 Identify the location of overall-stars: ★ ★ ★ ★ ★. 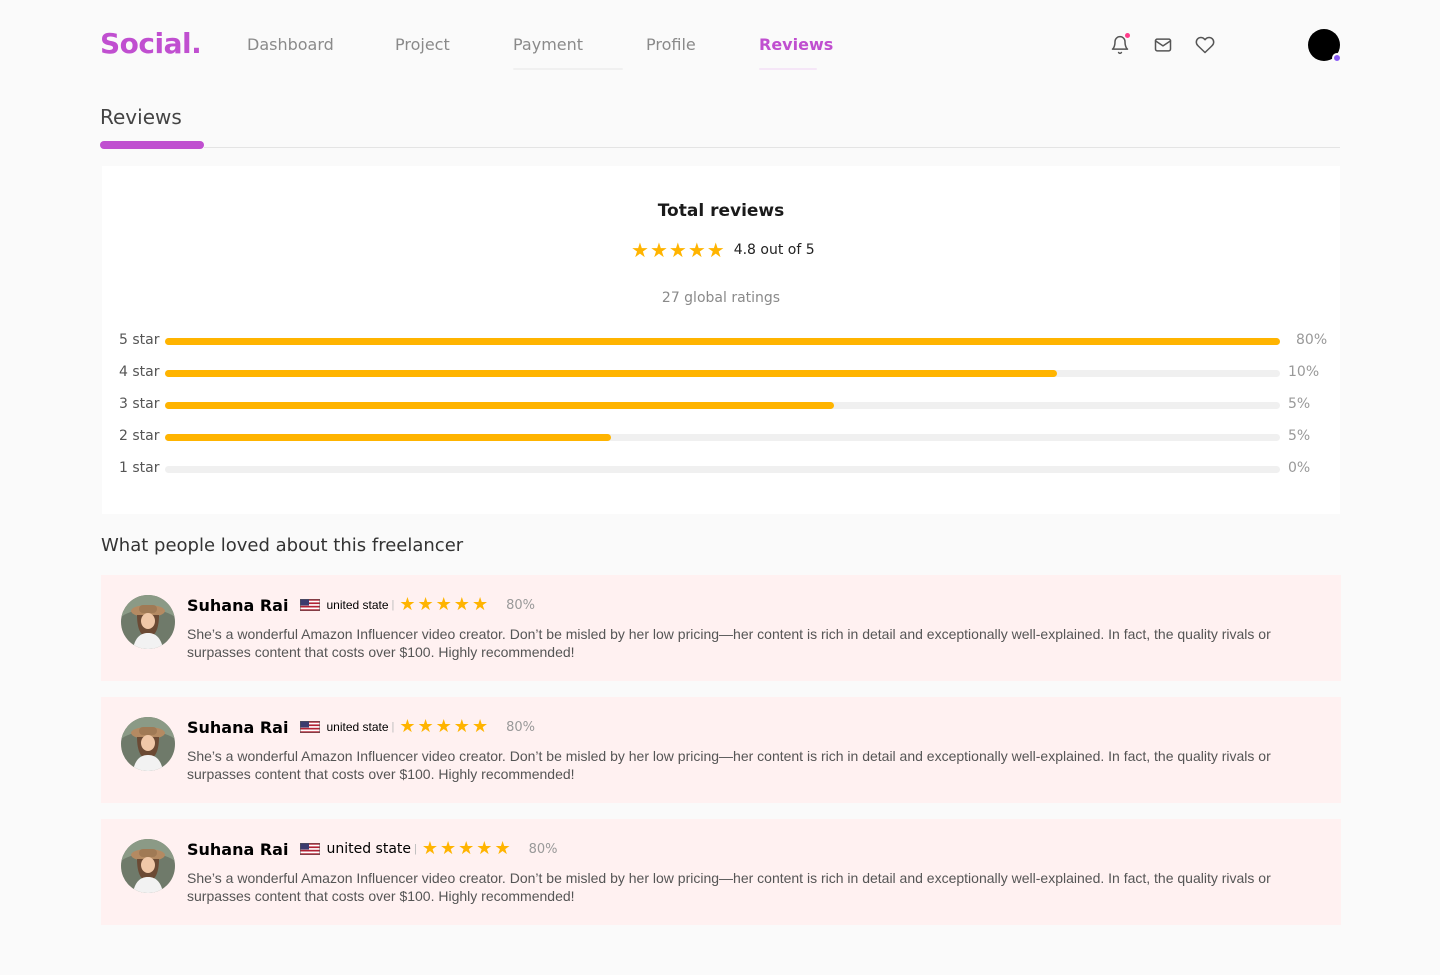
(678, 250).